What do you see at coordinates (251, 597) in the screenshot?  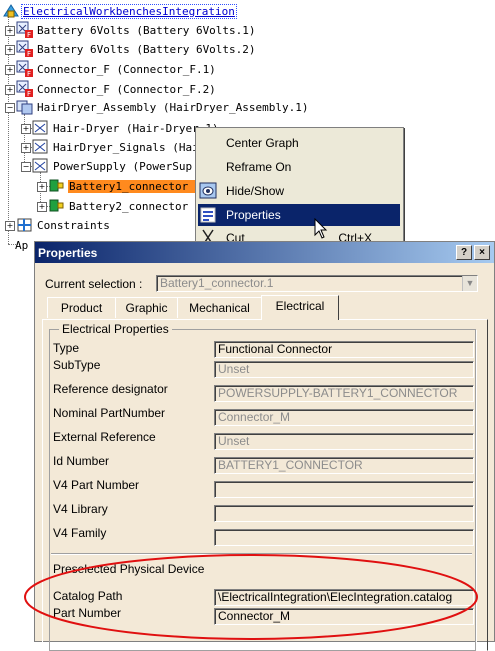 I see `annotation-ellipse` at bounding box center [251, 597].